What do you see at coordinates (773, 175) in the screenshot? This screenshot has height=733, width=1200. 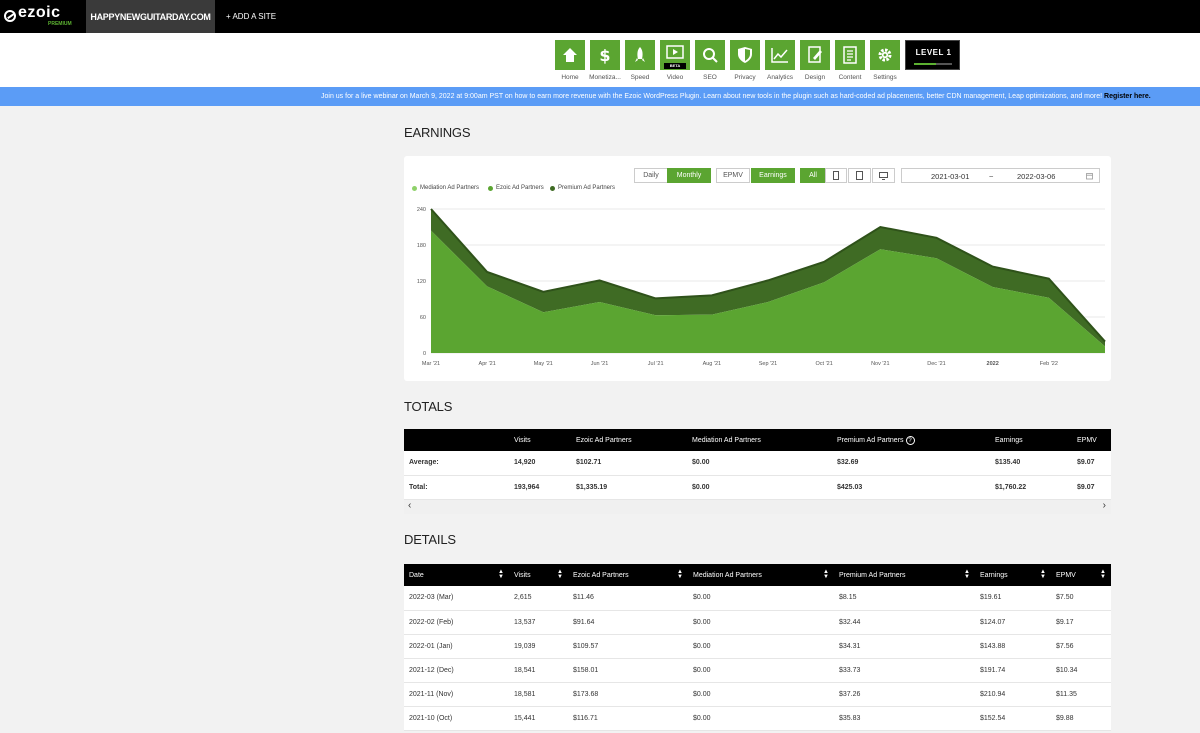 I see `earnings-button: Earnings` at bounding box center [773, 175].